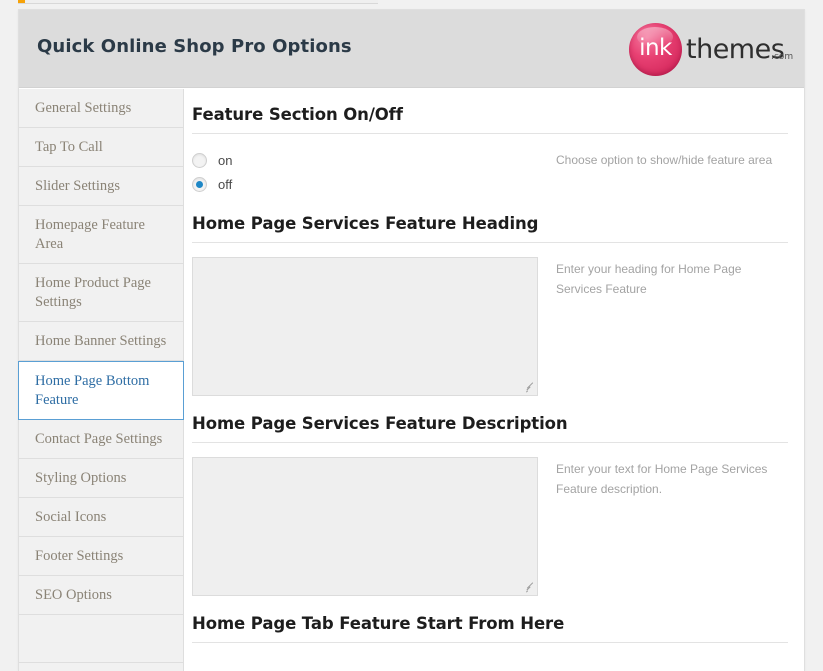  Describe the element at coordinates (489, 142) in the screenshot. I see `section-feature-toggle: Feature Section On/Off on off Choose opt` at that location.